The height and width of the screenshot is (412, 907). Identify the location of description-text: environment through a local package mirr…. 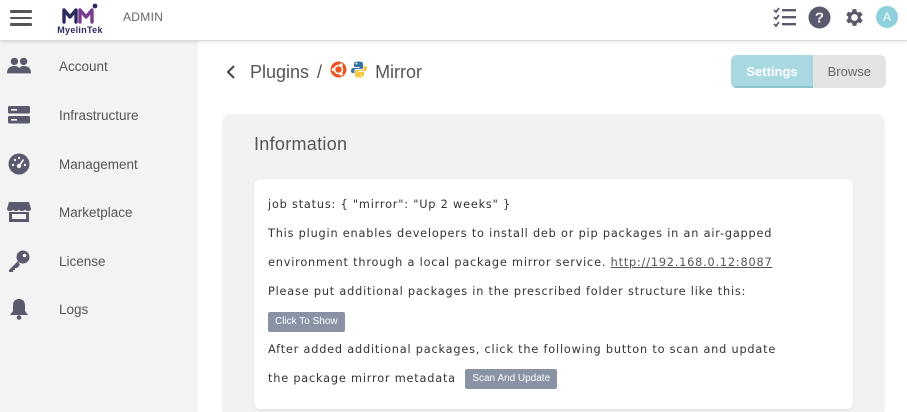
(437, 262).